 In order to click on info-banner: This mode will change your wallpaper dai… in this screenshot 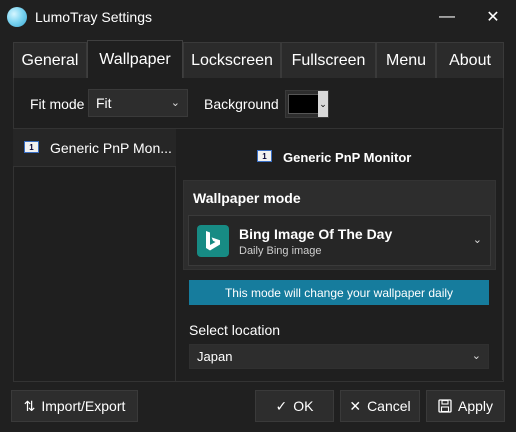, I will do `click(339, 292)`.